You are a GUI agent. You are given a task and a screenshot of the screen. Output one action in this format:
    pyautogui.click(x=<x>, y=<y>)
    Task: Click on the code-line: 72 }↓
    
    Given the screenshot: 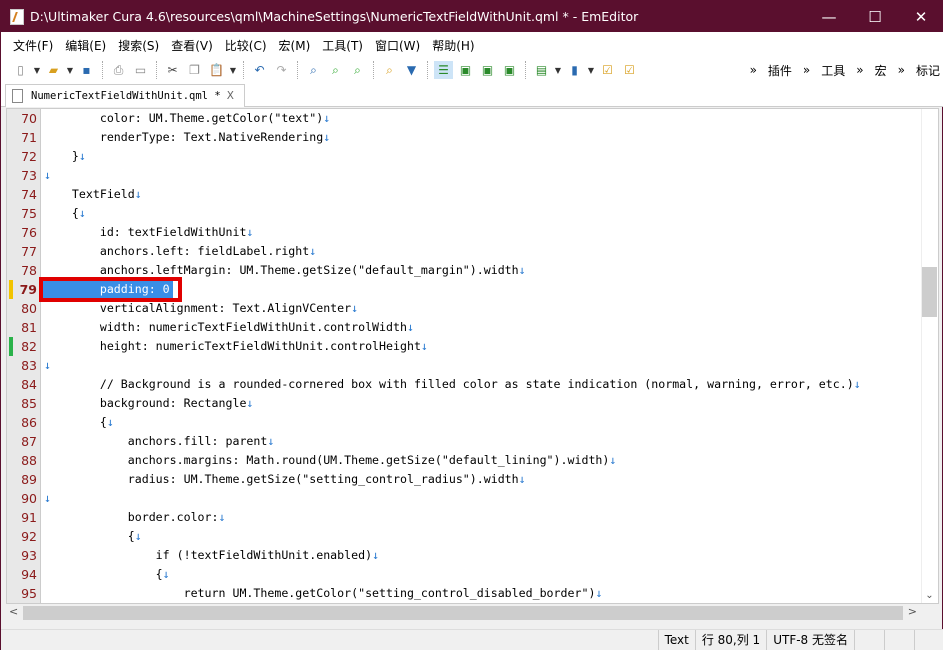 What is the action you would take?
    pyautogui.click(x=464, y=156)
    